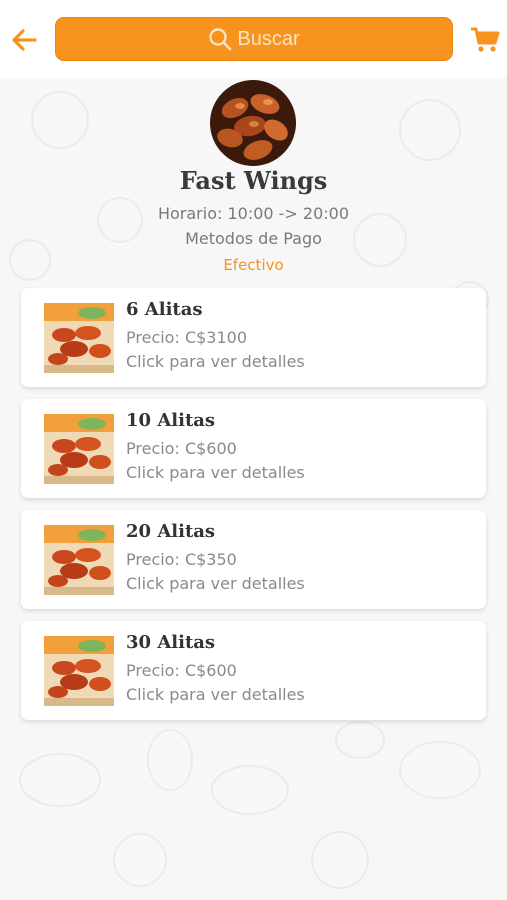  Describe the element at coordinates (253, 213) in the screenshot. I see `opening-hours: Horario: 10:00 -> 20:00` at that location.